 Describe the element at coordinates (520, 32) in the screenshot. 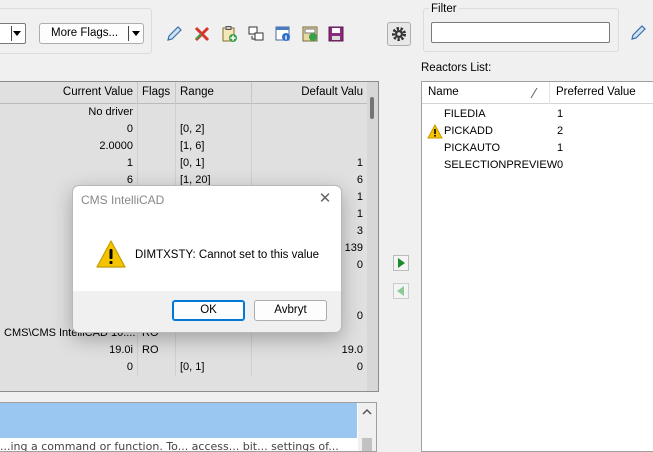

I see `filter-input` at that location.